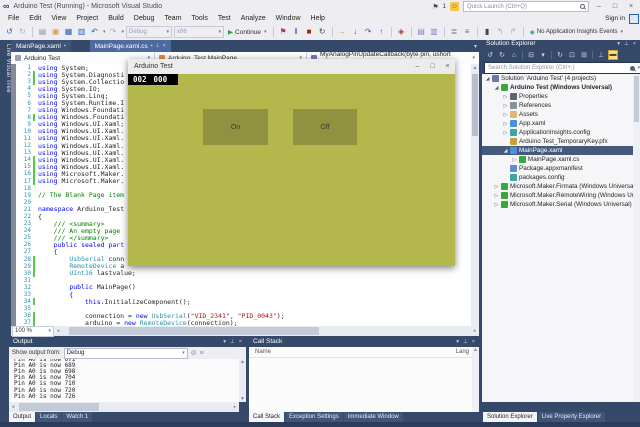 Image resolution: width=640 pixels, height=427 pixels. Describe the element at coordinates (235, 407) in the screenshot. I see `scroll-right-icon: ▸` at that location.